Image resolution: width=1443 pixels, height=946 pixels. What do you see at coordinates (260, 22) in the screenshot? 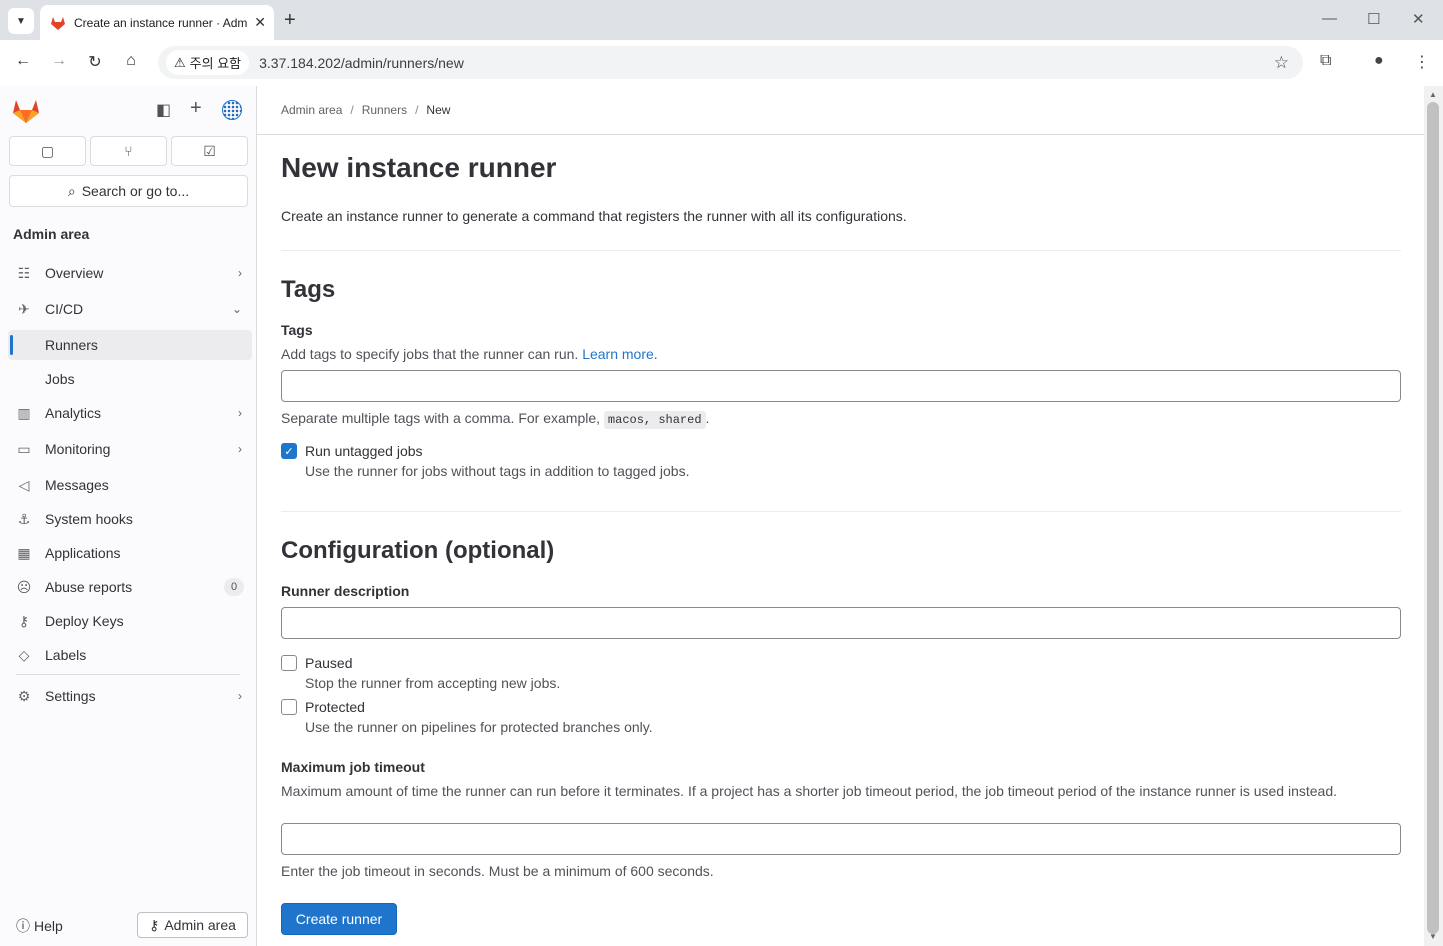
I see `close-tab-icon: ✕` at bounding box center [260, 22].